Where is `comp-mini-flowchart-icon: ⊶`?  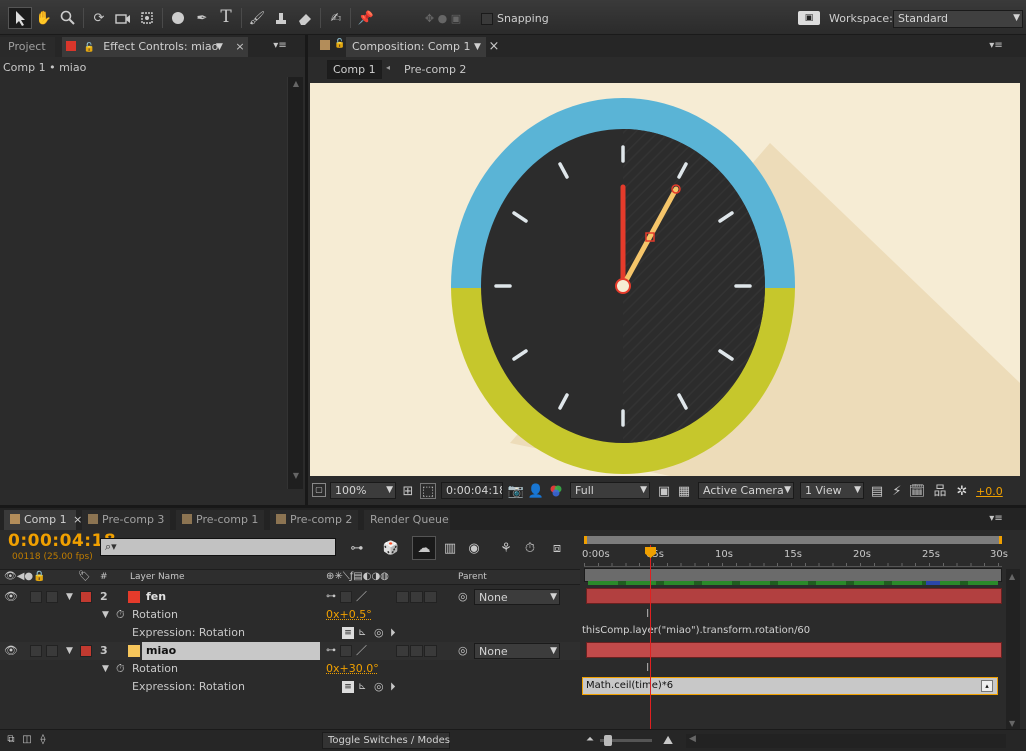 comp-mini-flowchart-icon: ⊶ is located at coordinates (357, 548).